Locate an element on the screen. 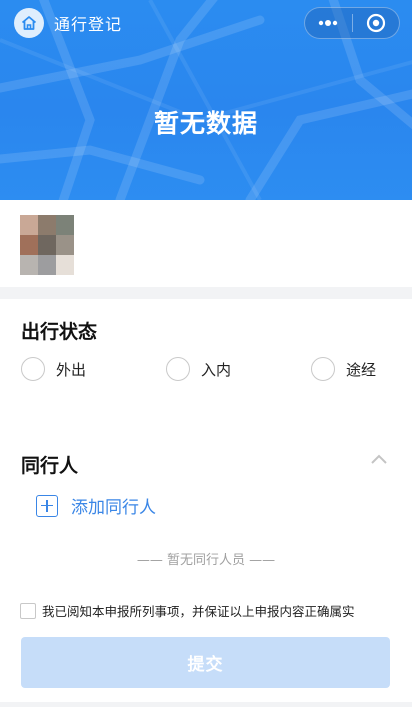 The image size is (412, 707). agreement-row: 我已阅知本申报所列事项，并保证以上申报内容正确属实 is located at coordinates (187, 610).